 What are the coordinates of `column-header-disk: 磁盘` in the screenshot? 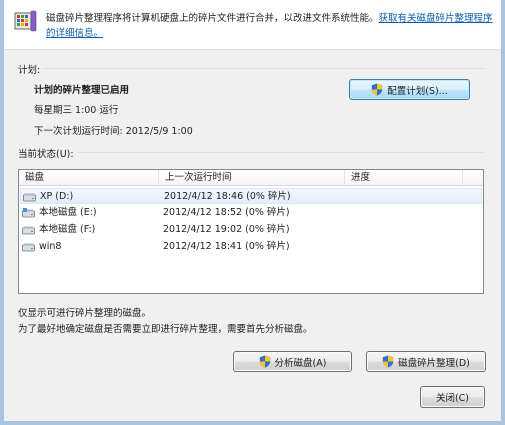 It's located at (89, 178).